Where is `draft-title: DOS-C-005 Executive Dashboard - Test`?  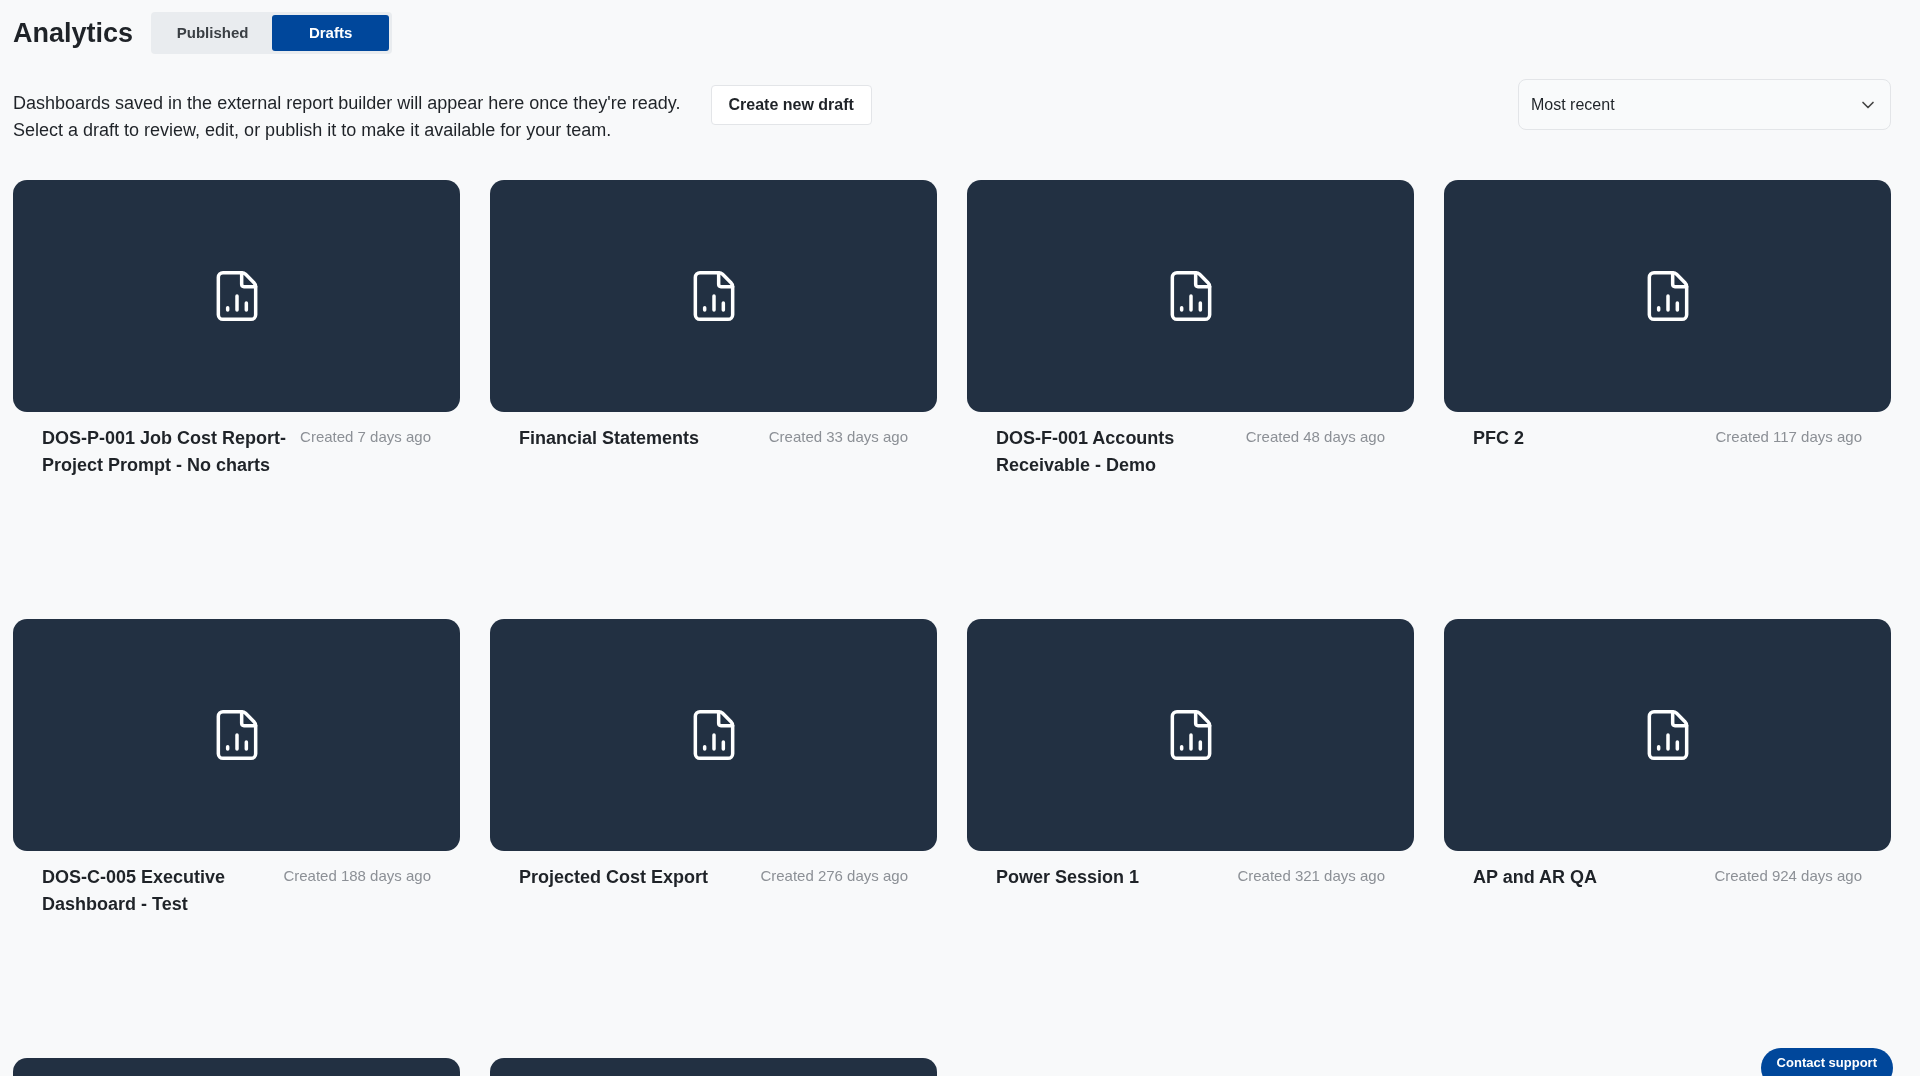
draft-title: DOS-C-005 Executive Dashboard - Test is located at coordinates (159, 891).